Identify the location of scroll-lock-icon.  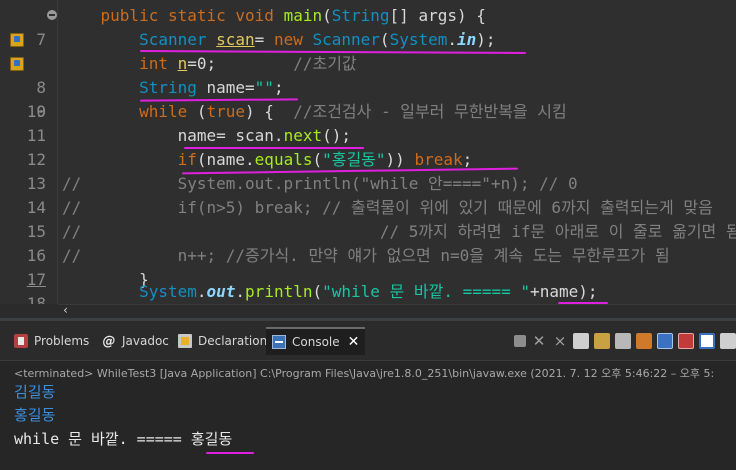
(602, 341).